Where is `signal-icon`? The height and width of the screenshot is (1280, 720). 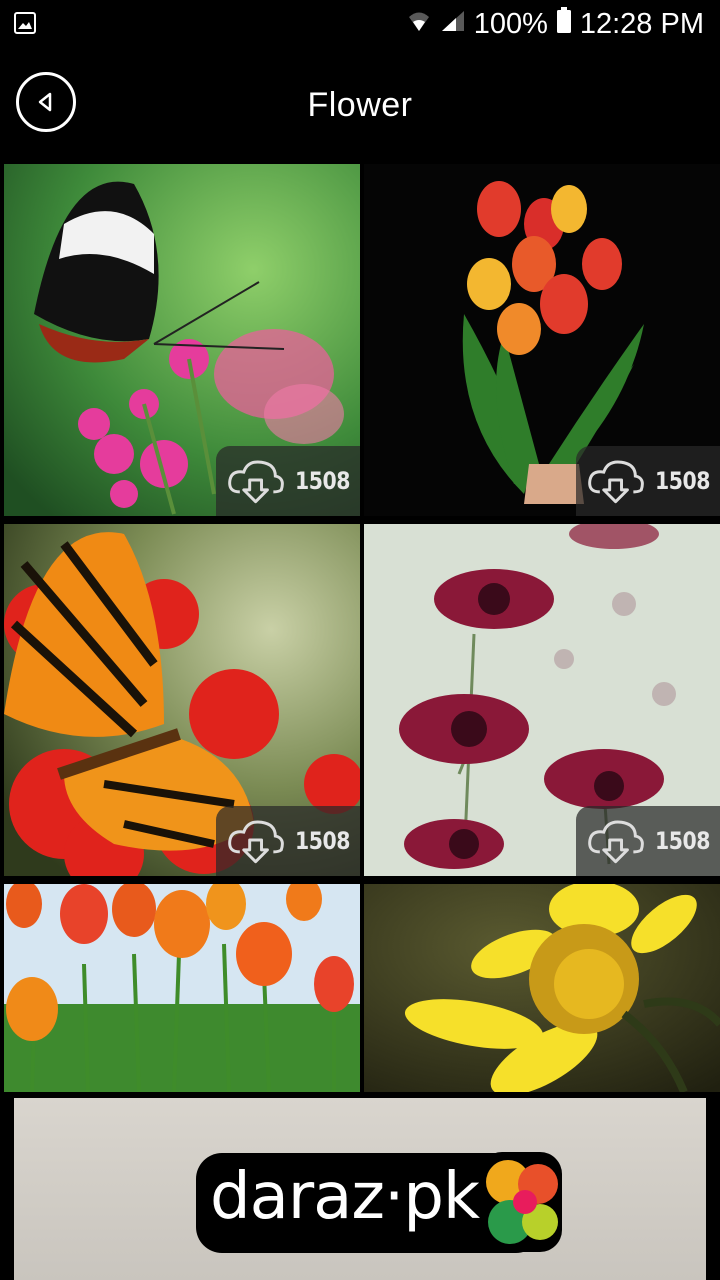 signal-icon is located at coordinates (453, 24).